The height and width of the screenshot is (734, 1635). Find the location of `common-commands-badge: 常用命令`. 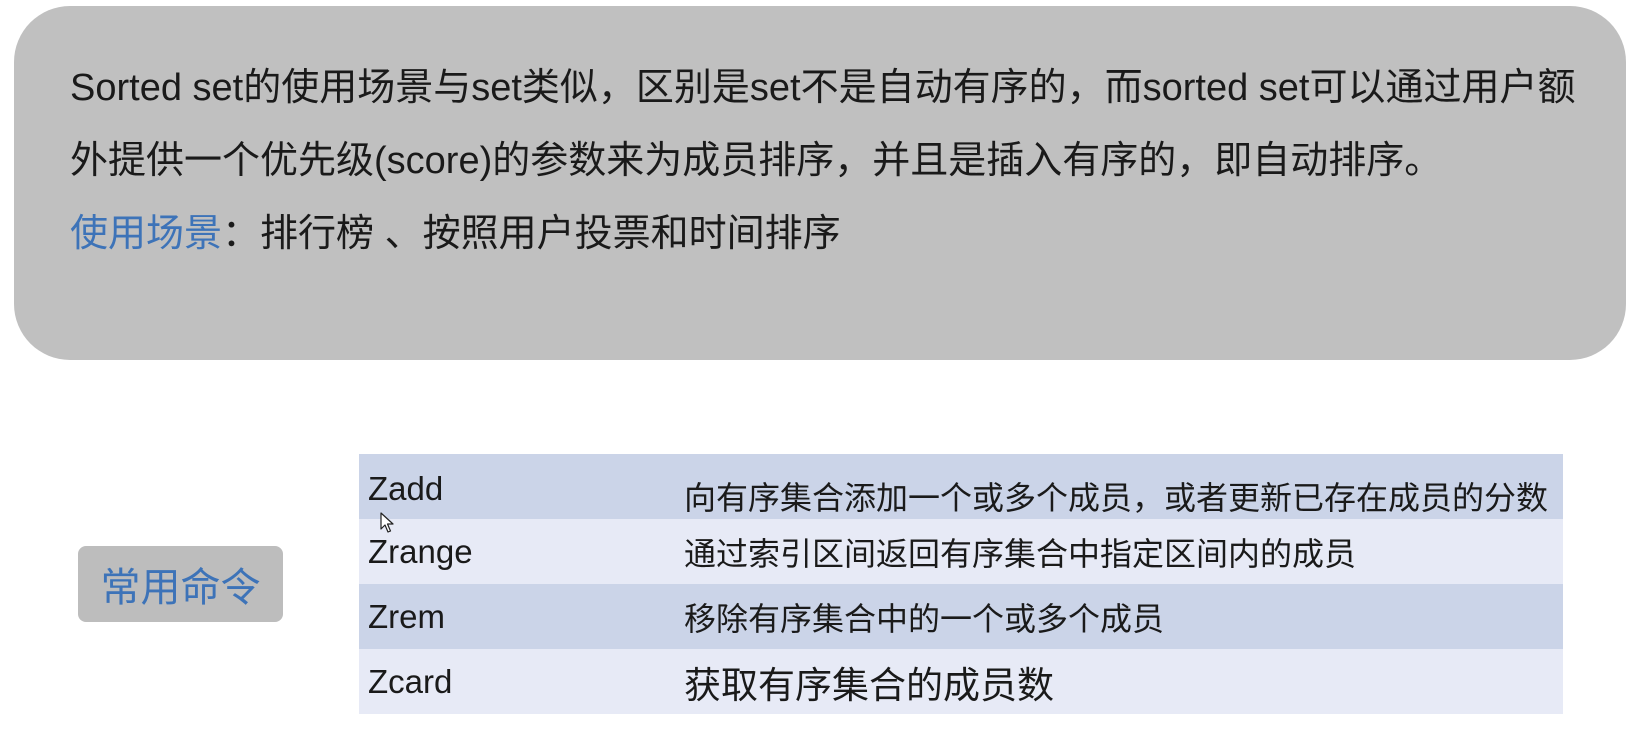

common-commands-badge: 常用命令 is located at coordinates (180, 584).